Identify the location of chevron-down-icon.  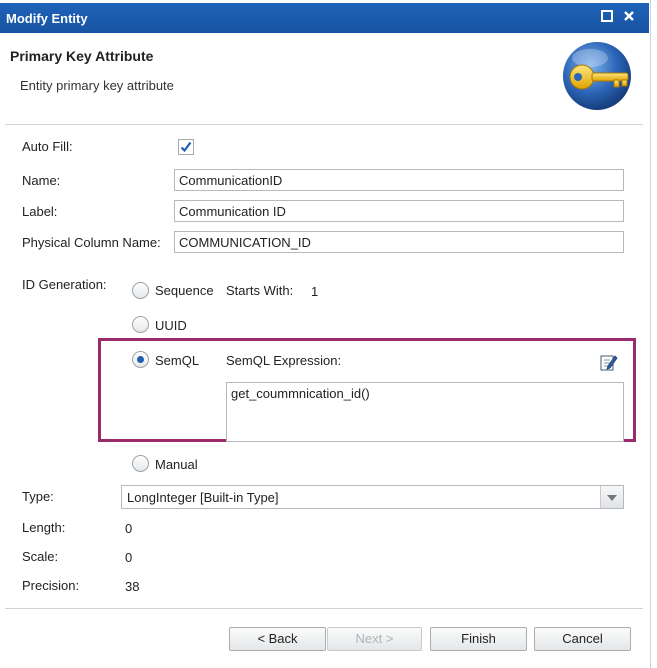
(611, 497).